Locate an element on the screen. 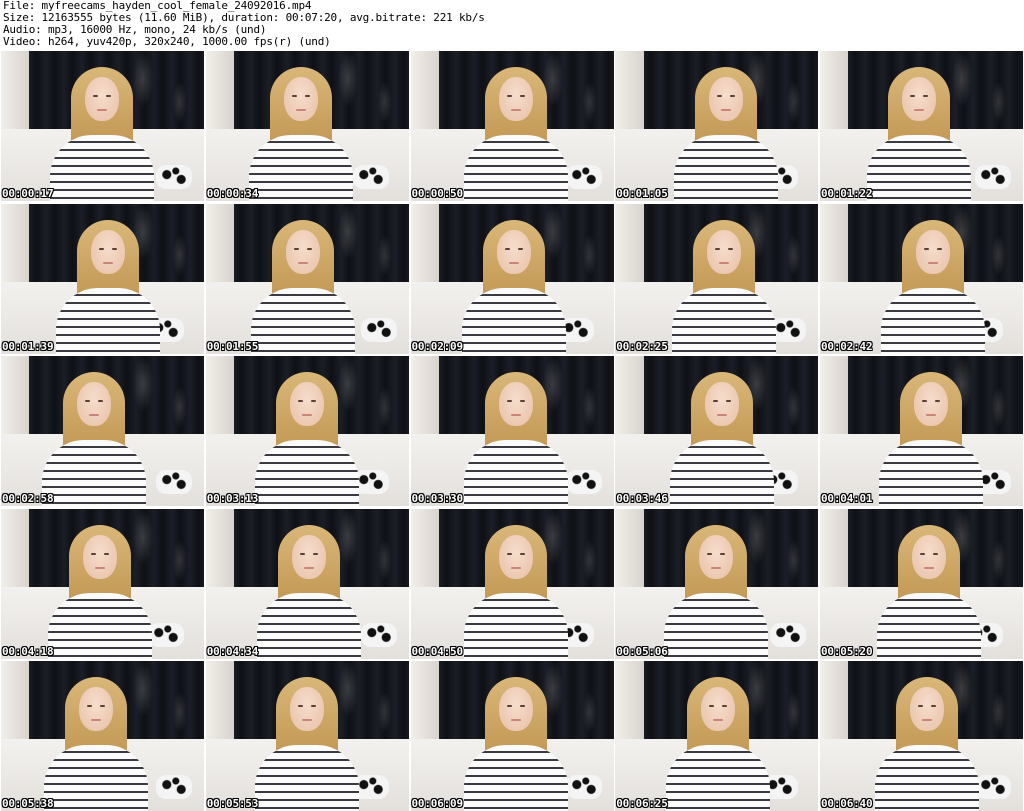  thumbnail-timestamp: 00:05:20 is located at coordinates (847, 651).